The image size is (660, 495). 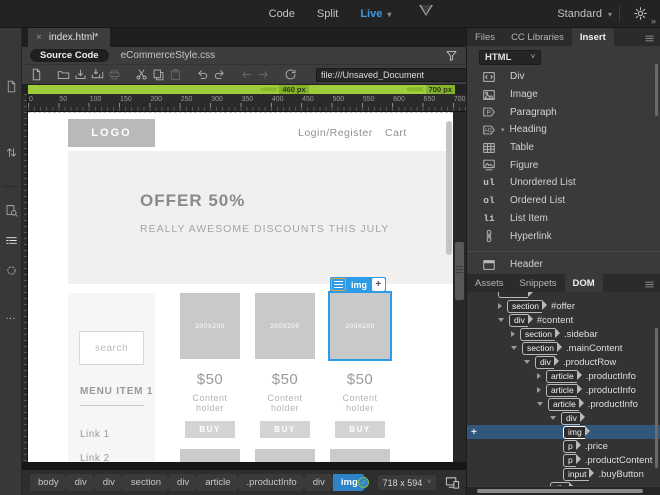 I want to click on dom-node-section: section .sidebar, so click(x=563, y=334).